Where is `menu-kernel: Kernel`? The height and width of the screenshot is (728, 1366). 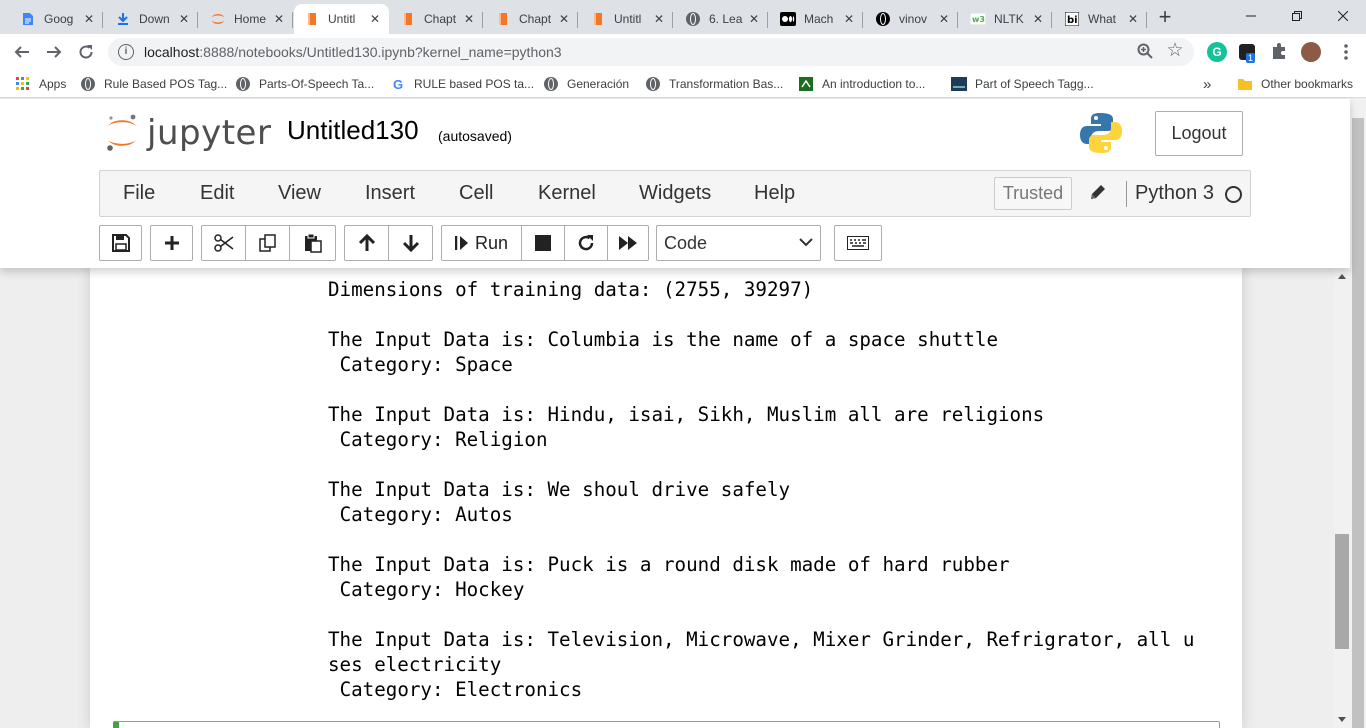
menu-kernel: Kernel is located at coordinates (567, 193).